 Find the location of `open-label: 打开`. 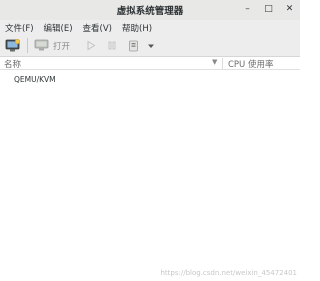

open-label: 打开 is located at coordinates (62, 46).